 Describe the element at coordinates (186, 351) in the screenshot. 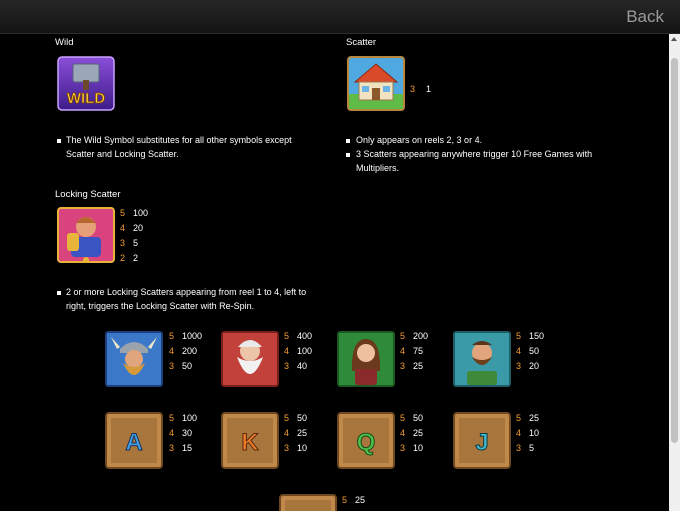

I see `viking-helmet-paytable: 5 1000 4 200 3 50` at that location.